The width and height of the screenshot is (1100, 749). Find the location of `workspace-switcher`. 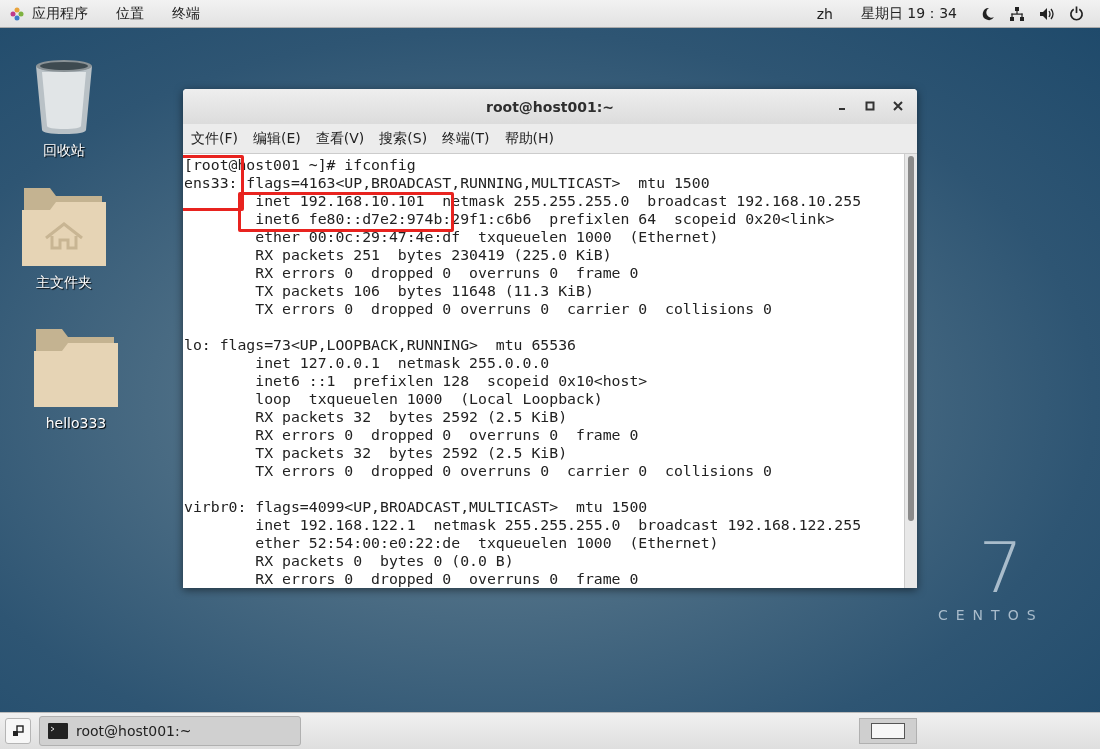

workspace-switcher is located at coordinates (888, 731).